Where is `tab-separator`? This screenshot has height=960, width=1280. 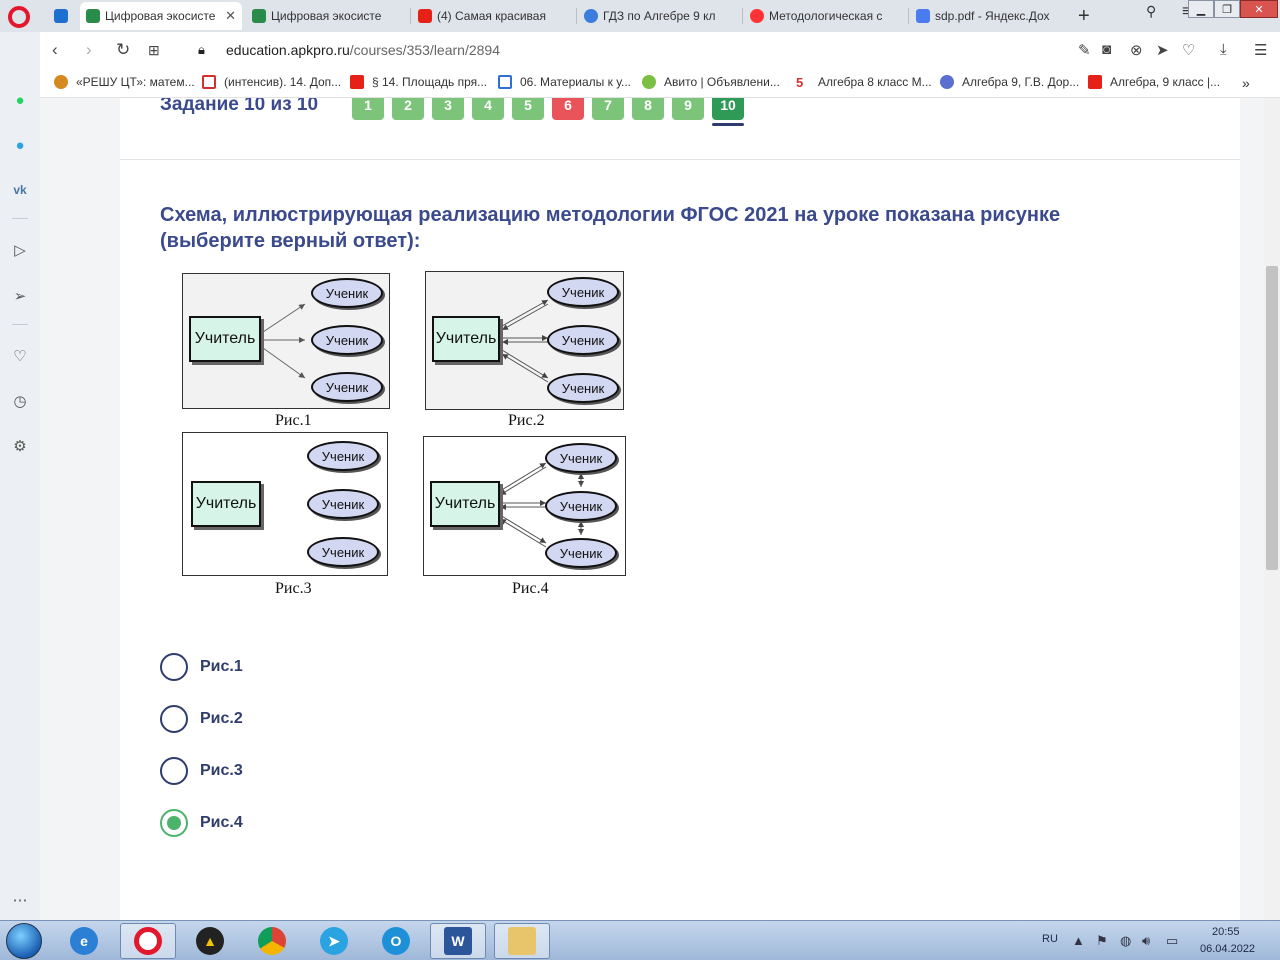 tab-separator is located at coordinates (742, 16).